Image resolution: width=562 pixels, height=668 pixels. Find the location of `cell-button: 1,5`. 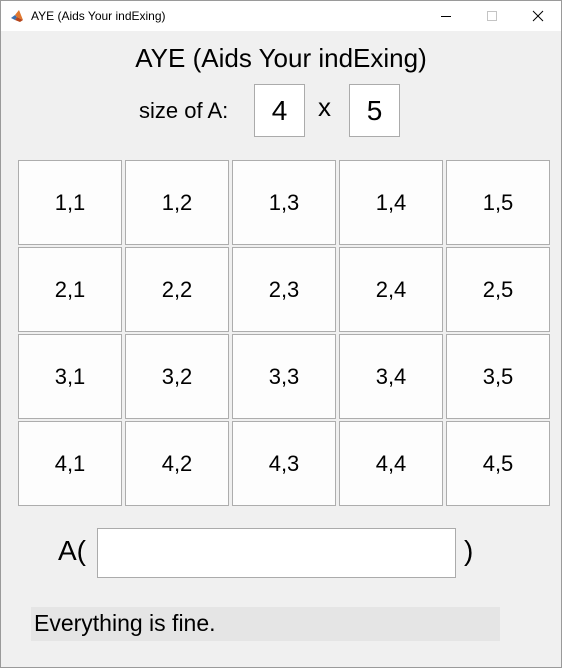

cell-button: 1,5 is located at coordinates (498, 202).